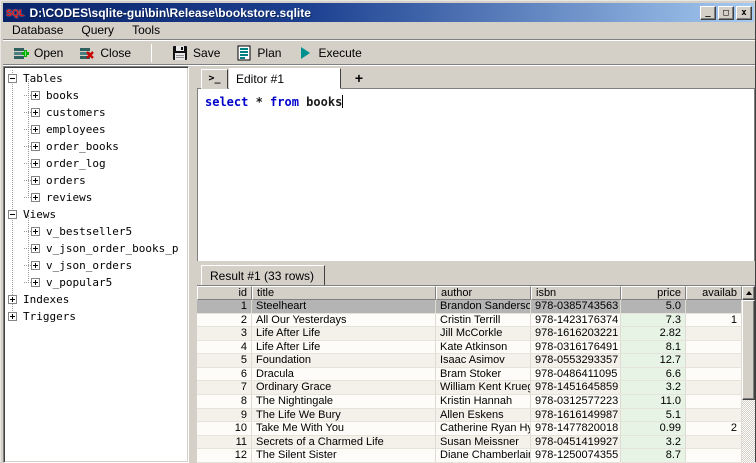 This screenshot has height=463, width=756. What do you see at coordinates (49, 52) in the screenshot?
I see `open-button-label: Open` at bounding box center [49, 52].